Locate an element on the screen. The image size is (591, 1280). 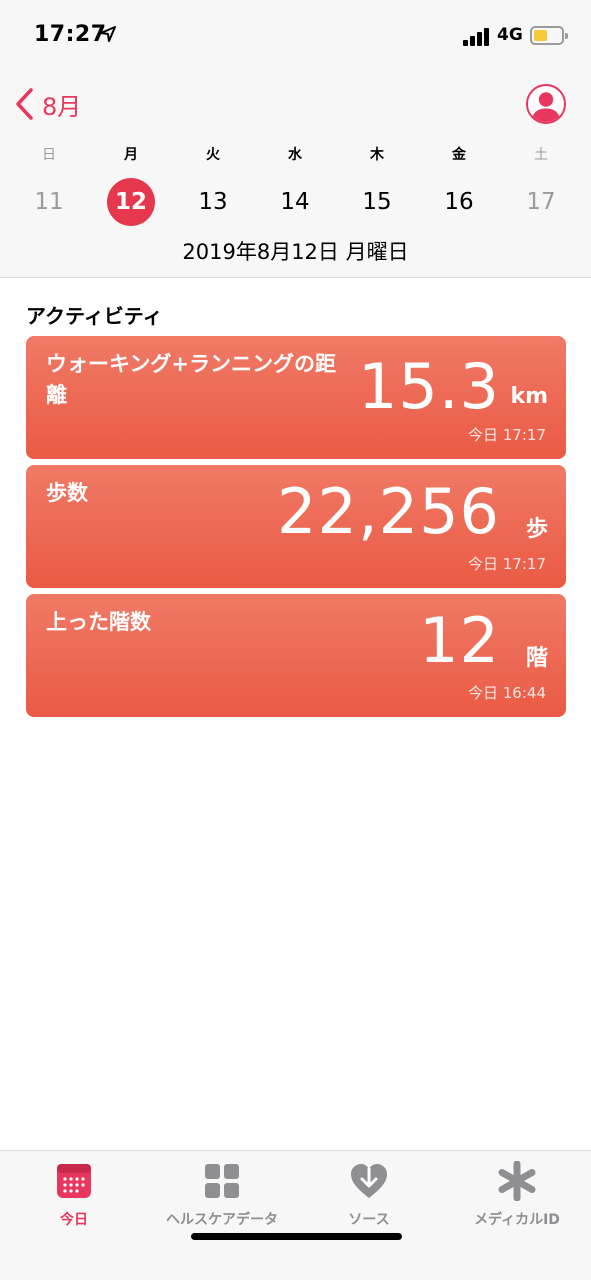
date-cell: 11 is located at coordinates (49, 202).